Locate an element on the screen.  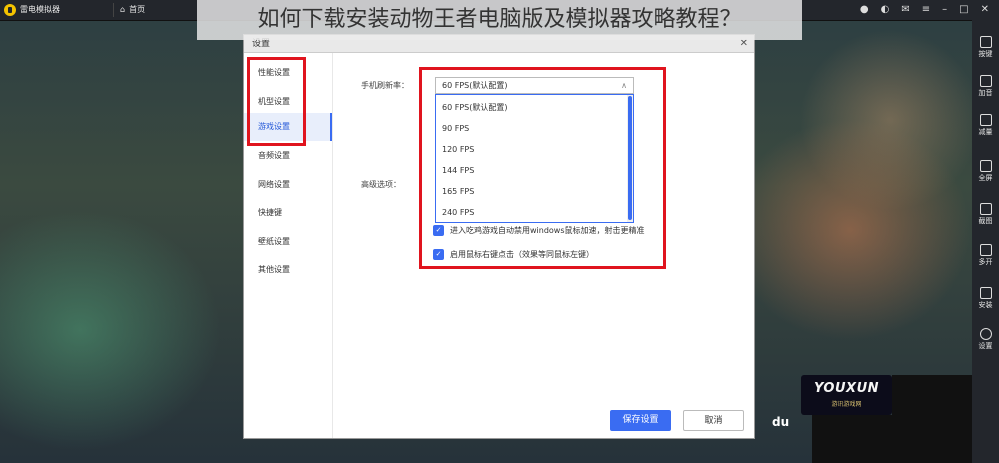
sidebar-item-shortcuts: 快捷键 is located at coordinates (288, 213).